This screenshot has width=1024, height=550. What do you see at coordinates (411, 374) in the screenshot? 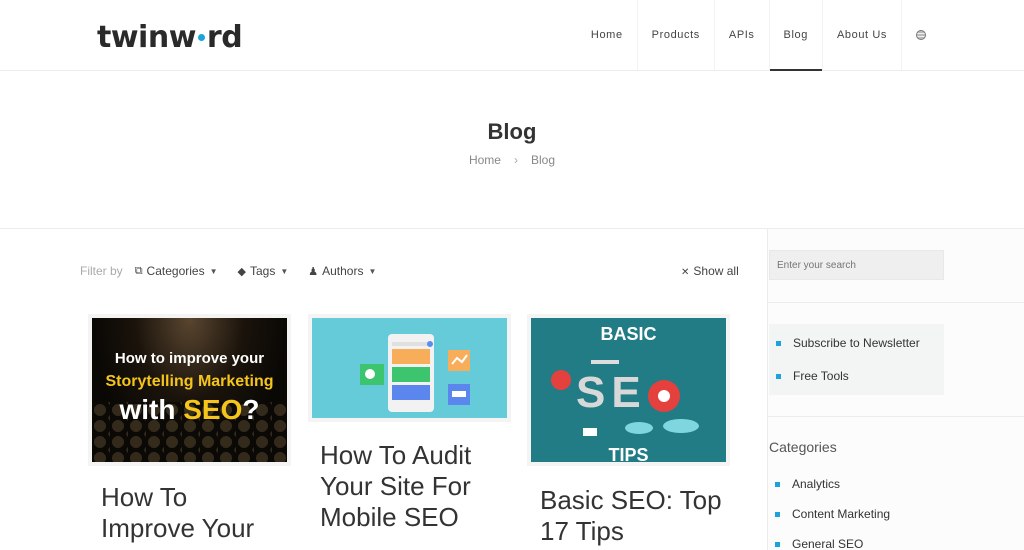
I see `phone-block-green` at bounding box center [411, 374].